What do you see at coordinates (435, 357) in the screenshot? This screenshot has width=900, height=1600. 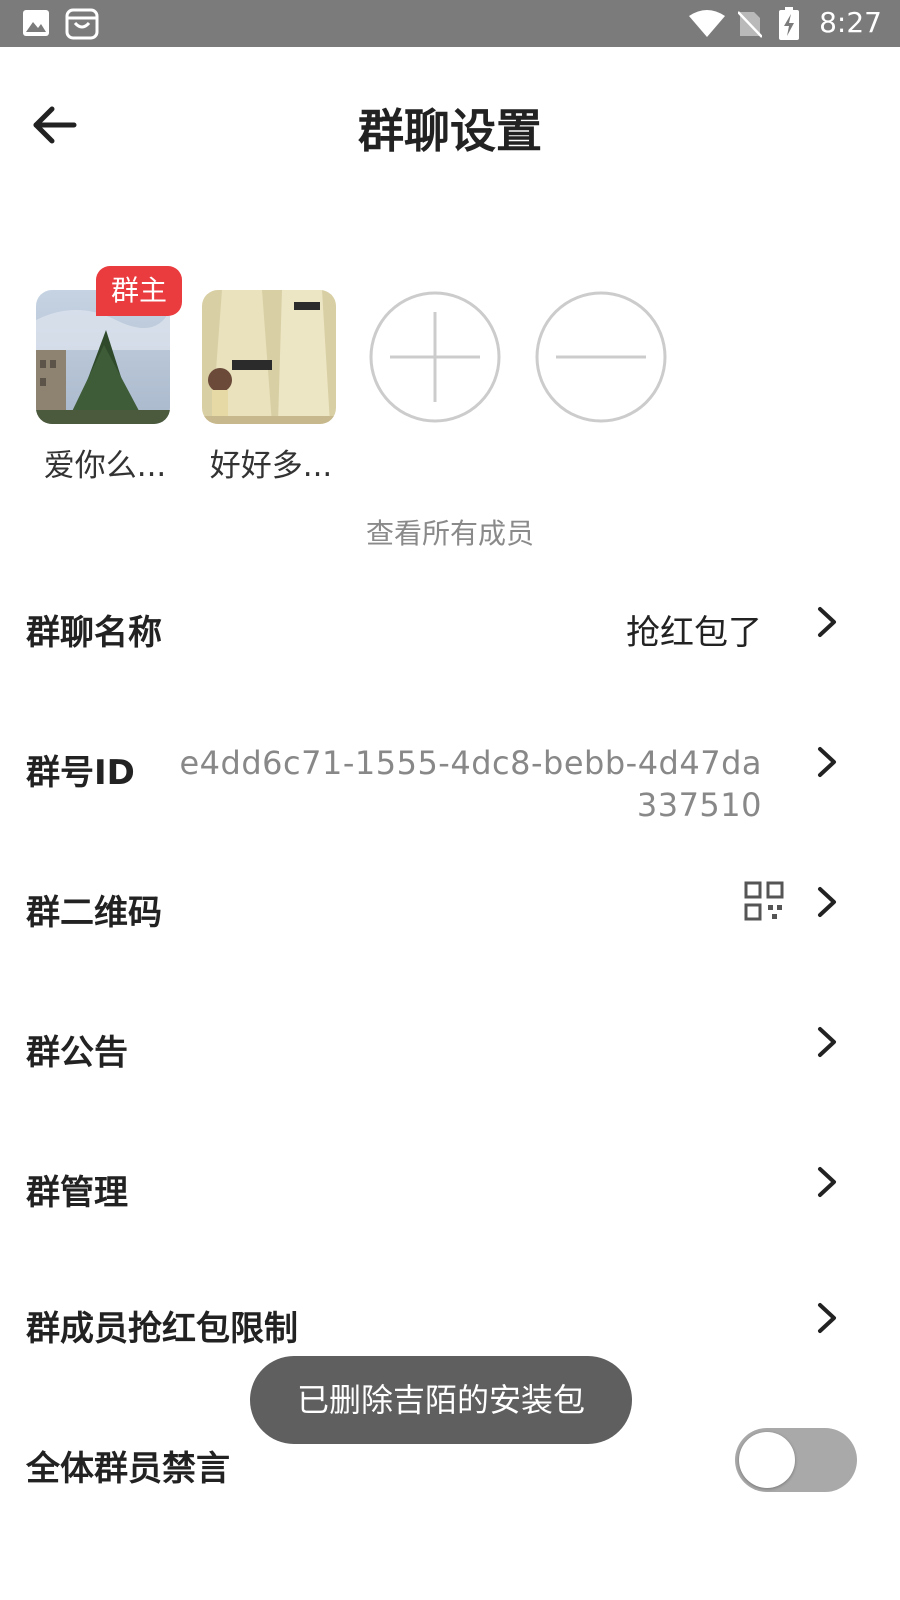 I see `plus-circle-icon` at bounding box center [435, 357].